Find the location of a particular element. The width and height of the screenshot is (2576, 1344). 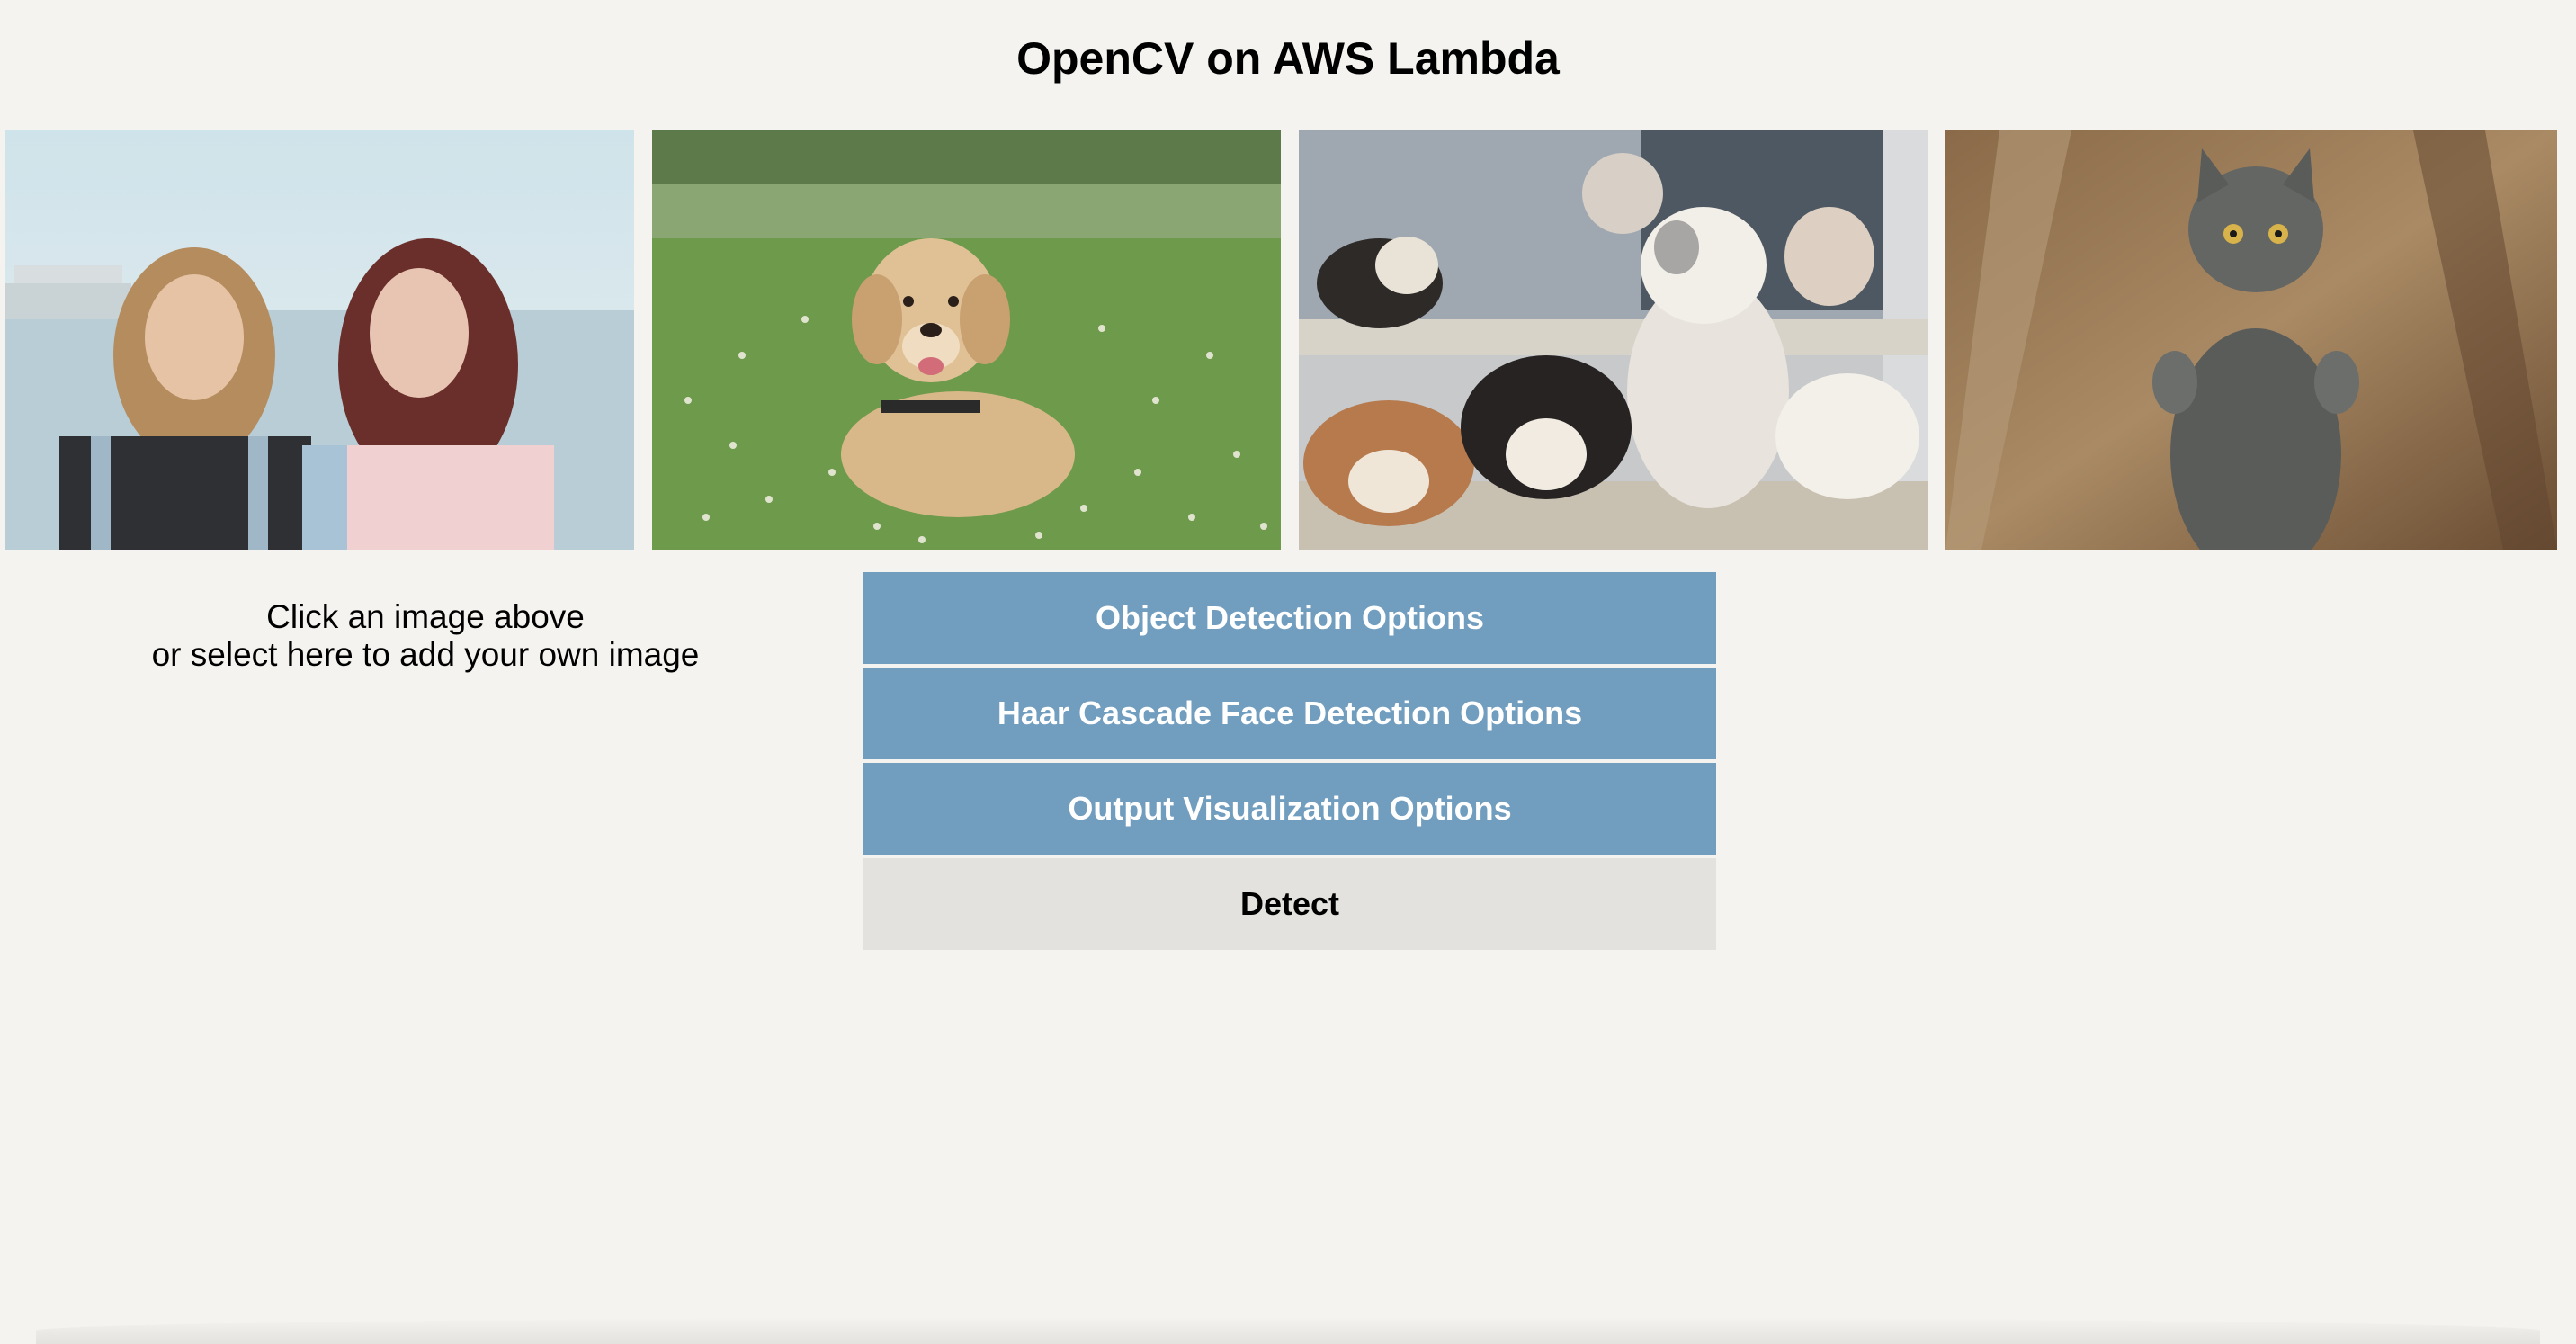

sample-image-women is located at coordinates (319, 340).